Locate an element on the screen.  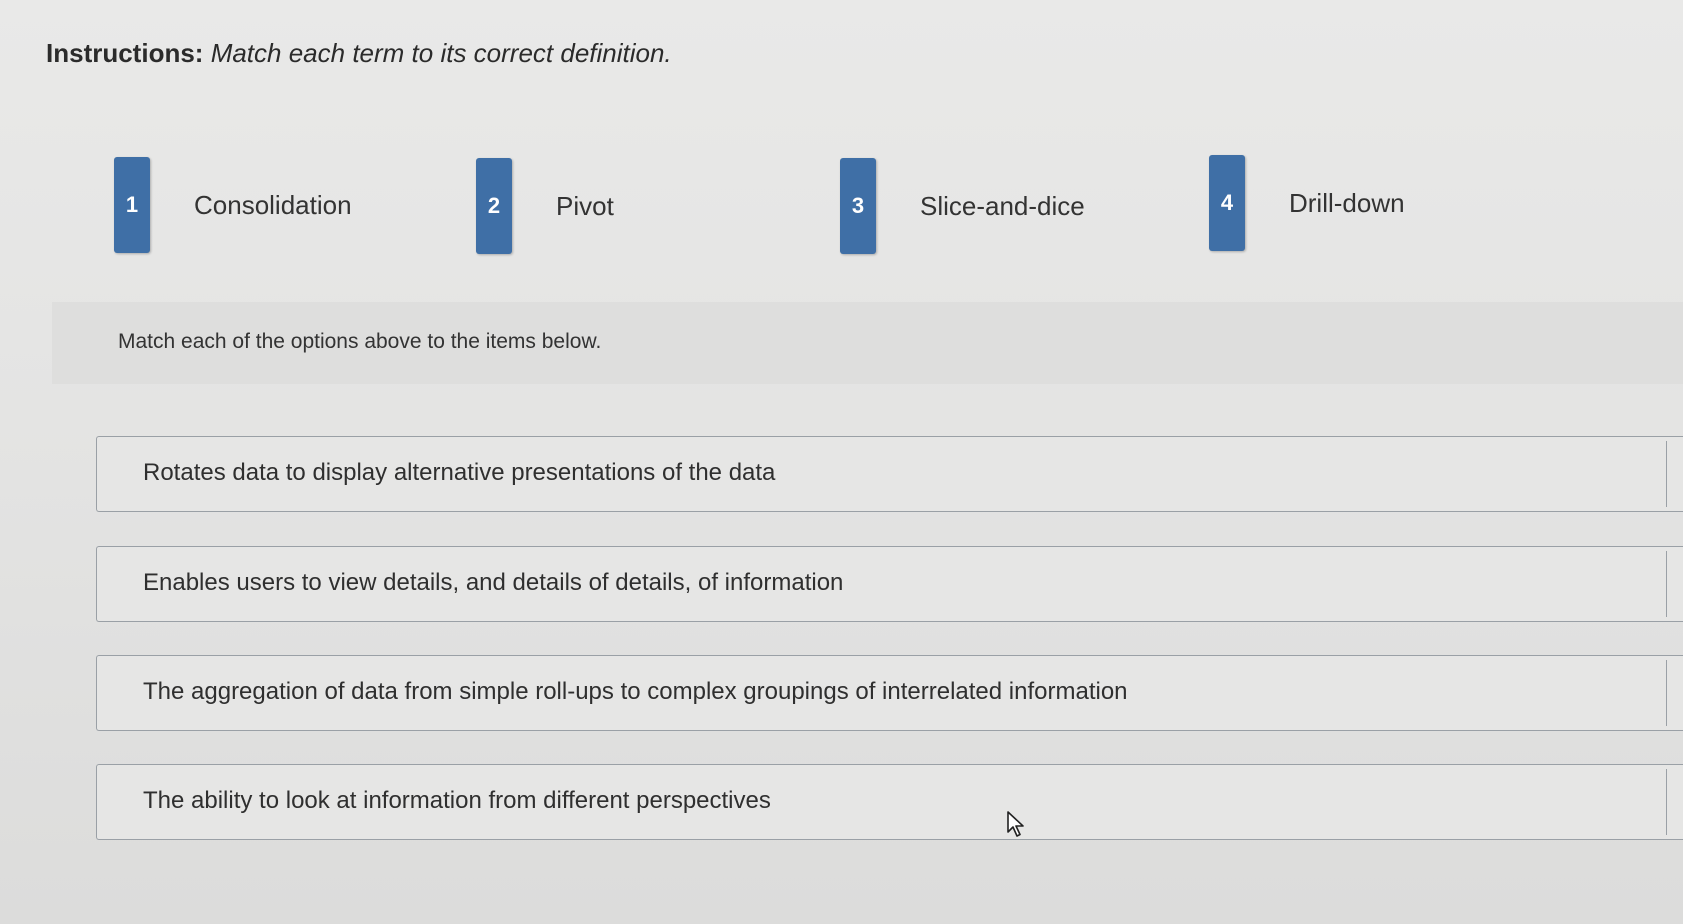
option-4: 4 Drill-down is located at coordinates (1307, 203).